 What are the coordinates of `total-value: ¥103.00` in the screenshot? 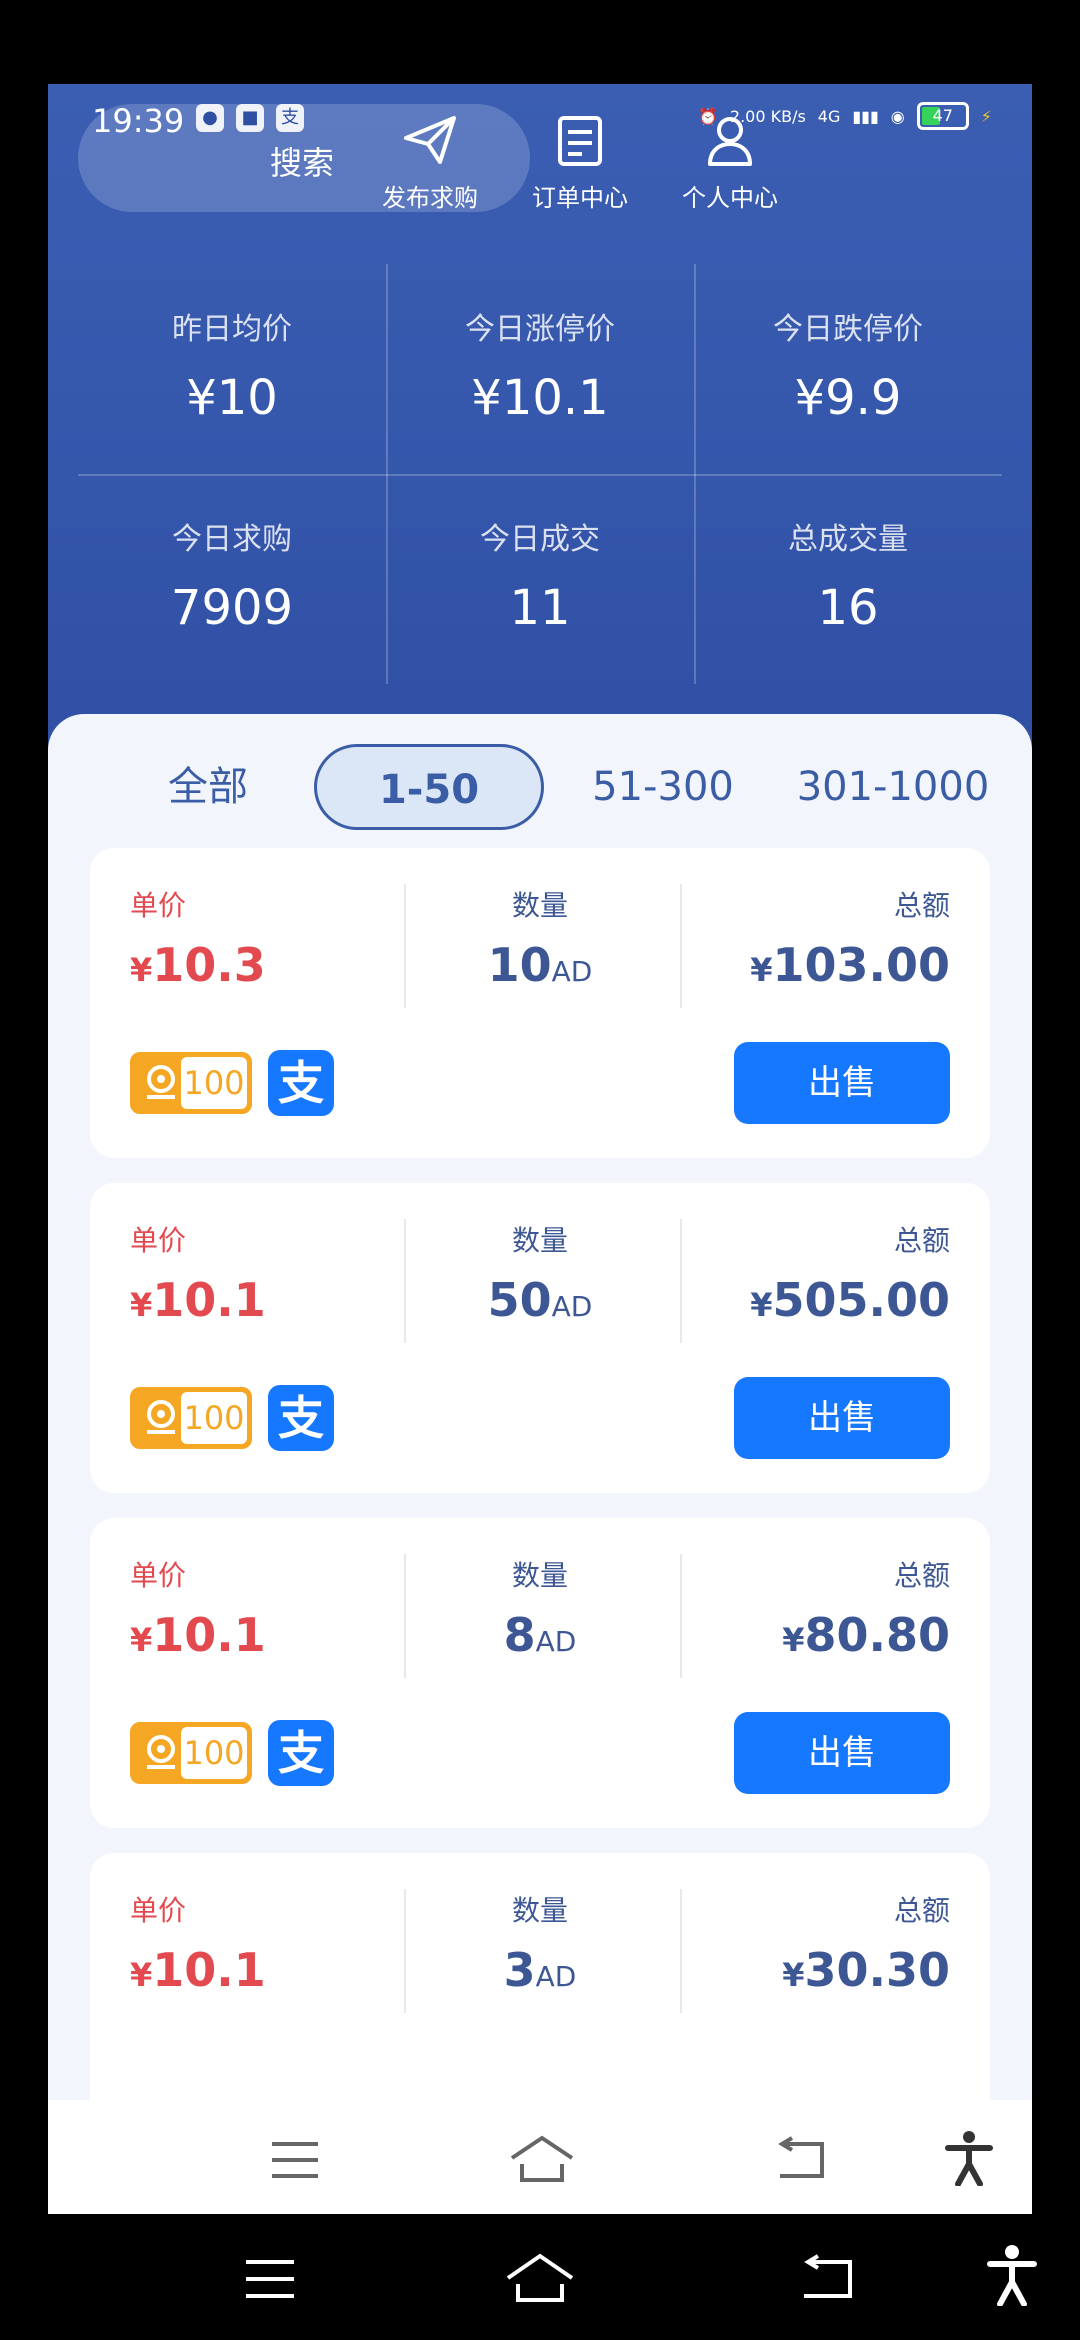 It's located at (810, 965).